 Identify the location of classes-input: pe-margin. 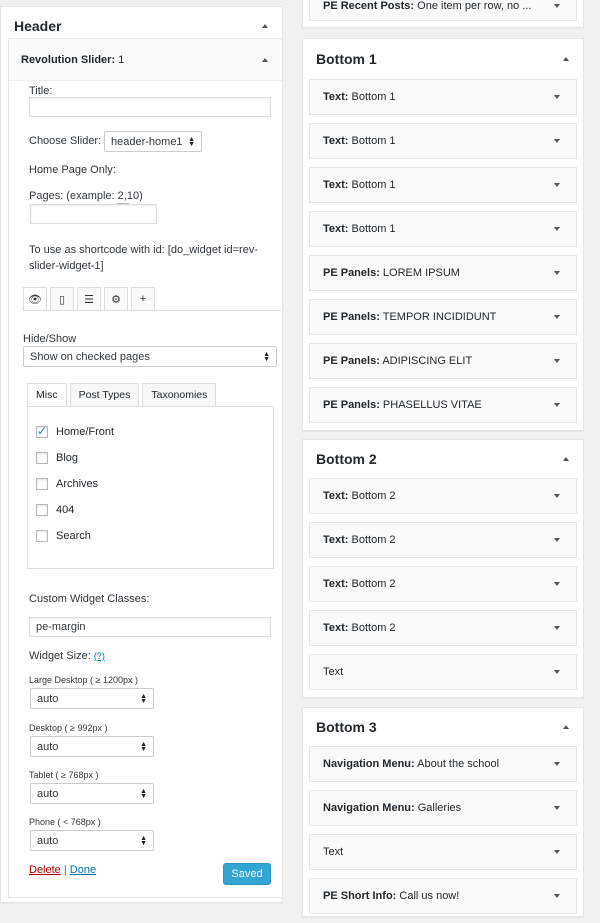
(150, 627).